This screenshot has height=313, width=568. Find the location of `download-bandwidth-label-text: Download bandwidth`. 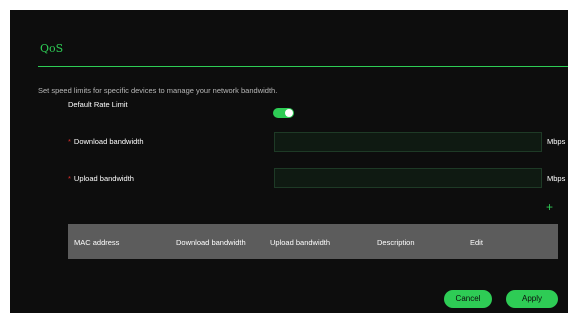

download-bandwidth-label-text: Download bandwidth is located at coordinates (108, 141).